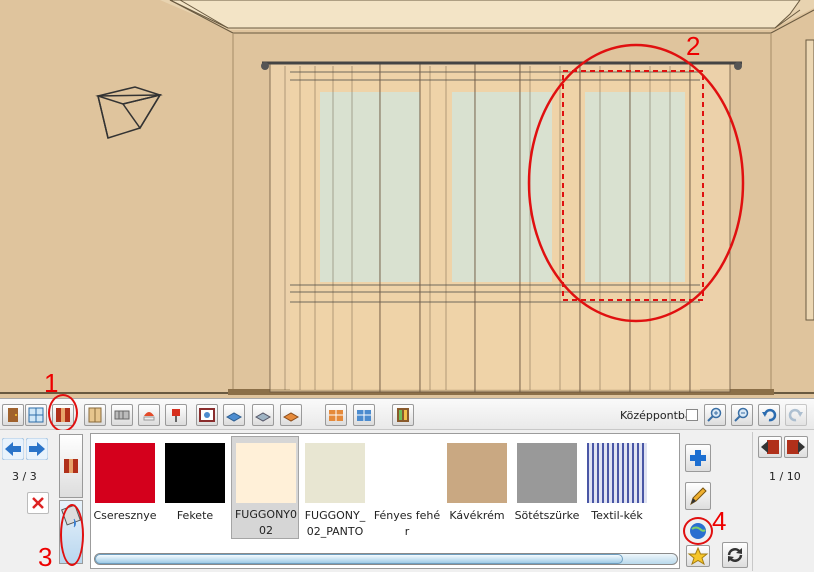 The image size is (814, 572). What do you see at coordinates (125, 515) in the screenshot?
I see `swatch-label: Cseresznye` at bounding box center [125, 515].